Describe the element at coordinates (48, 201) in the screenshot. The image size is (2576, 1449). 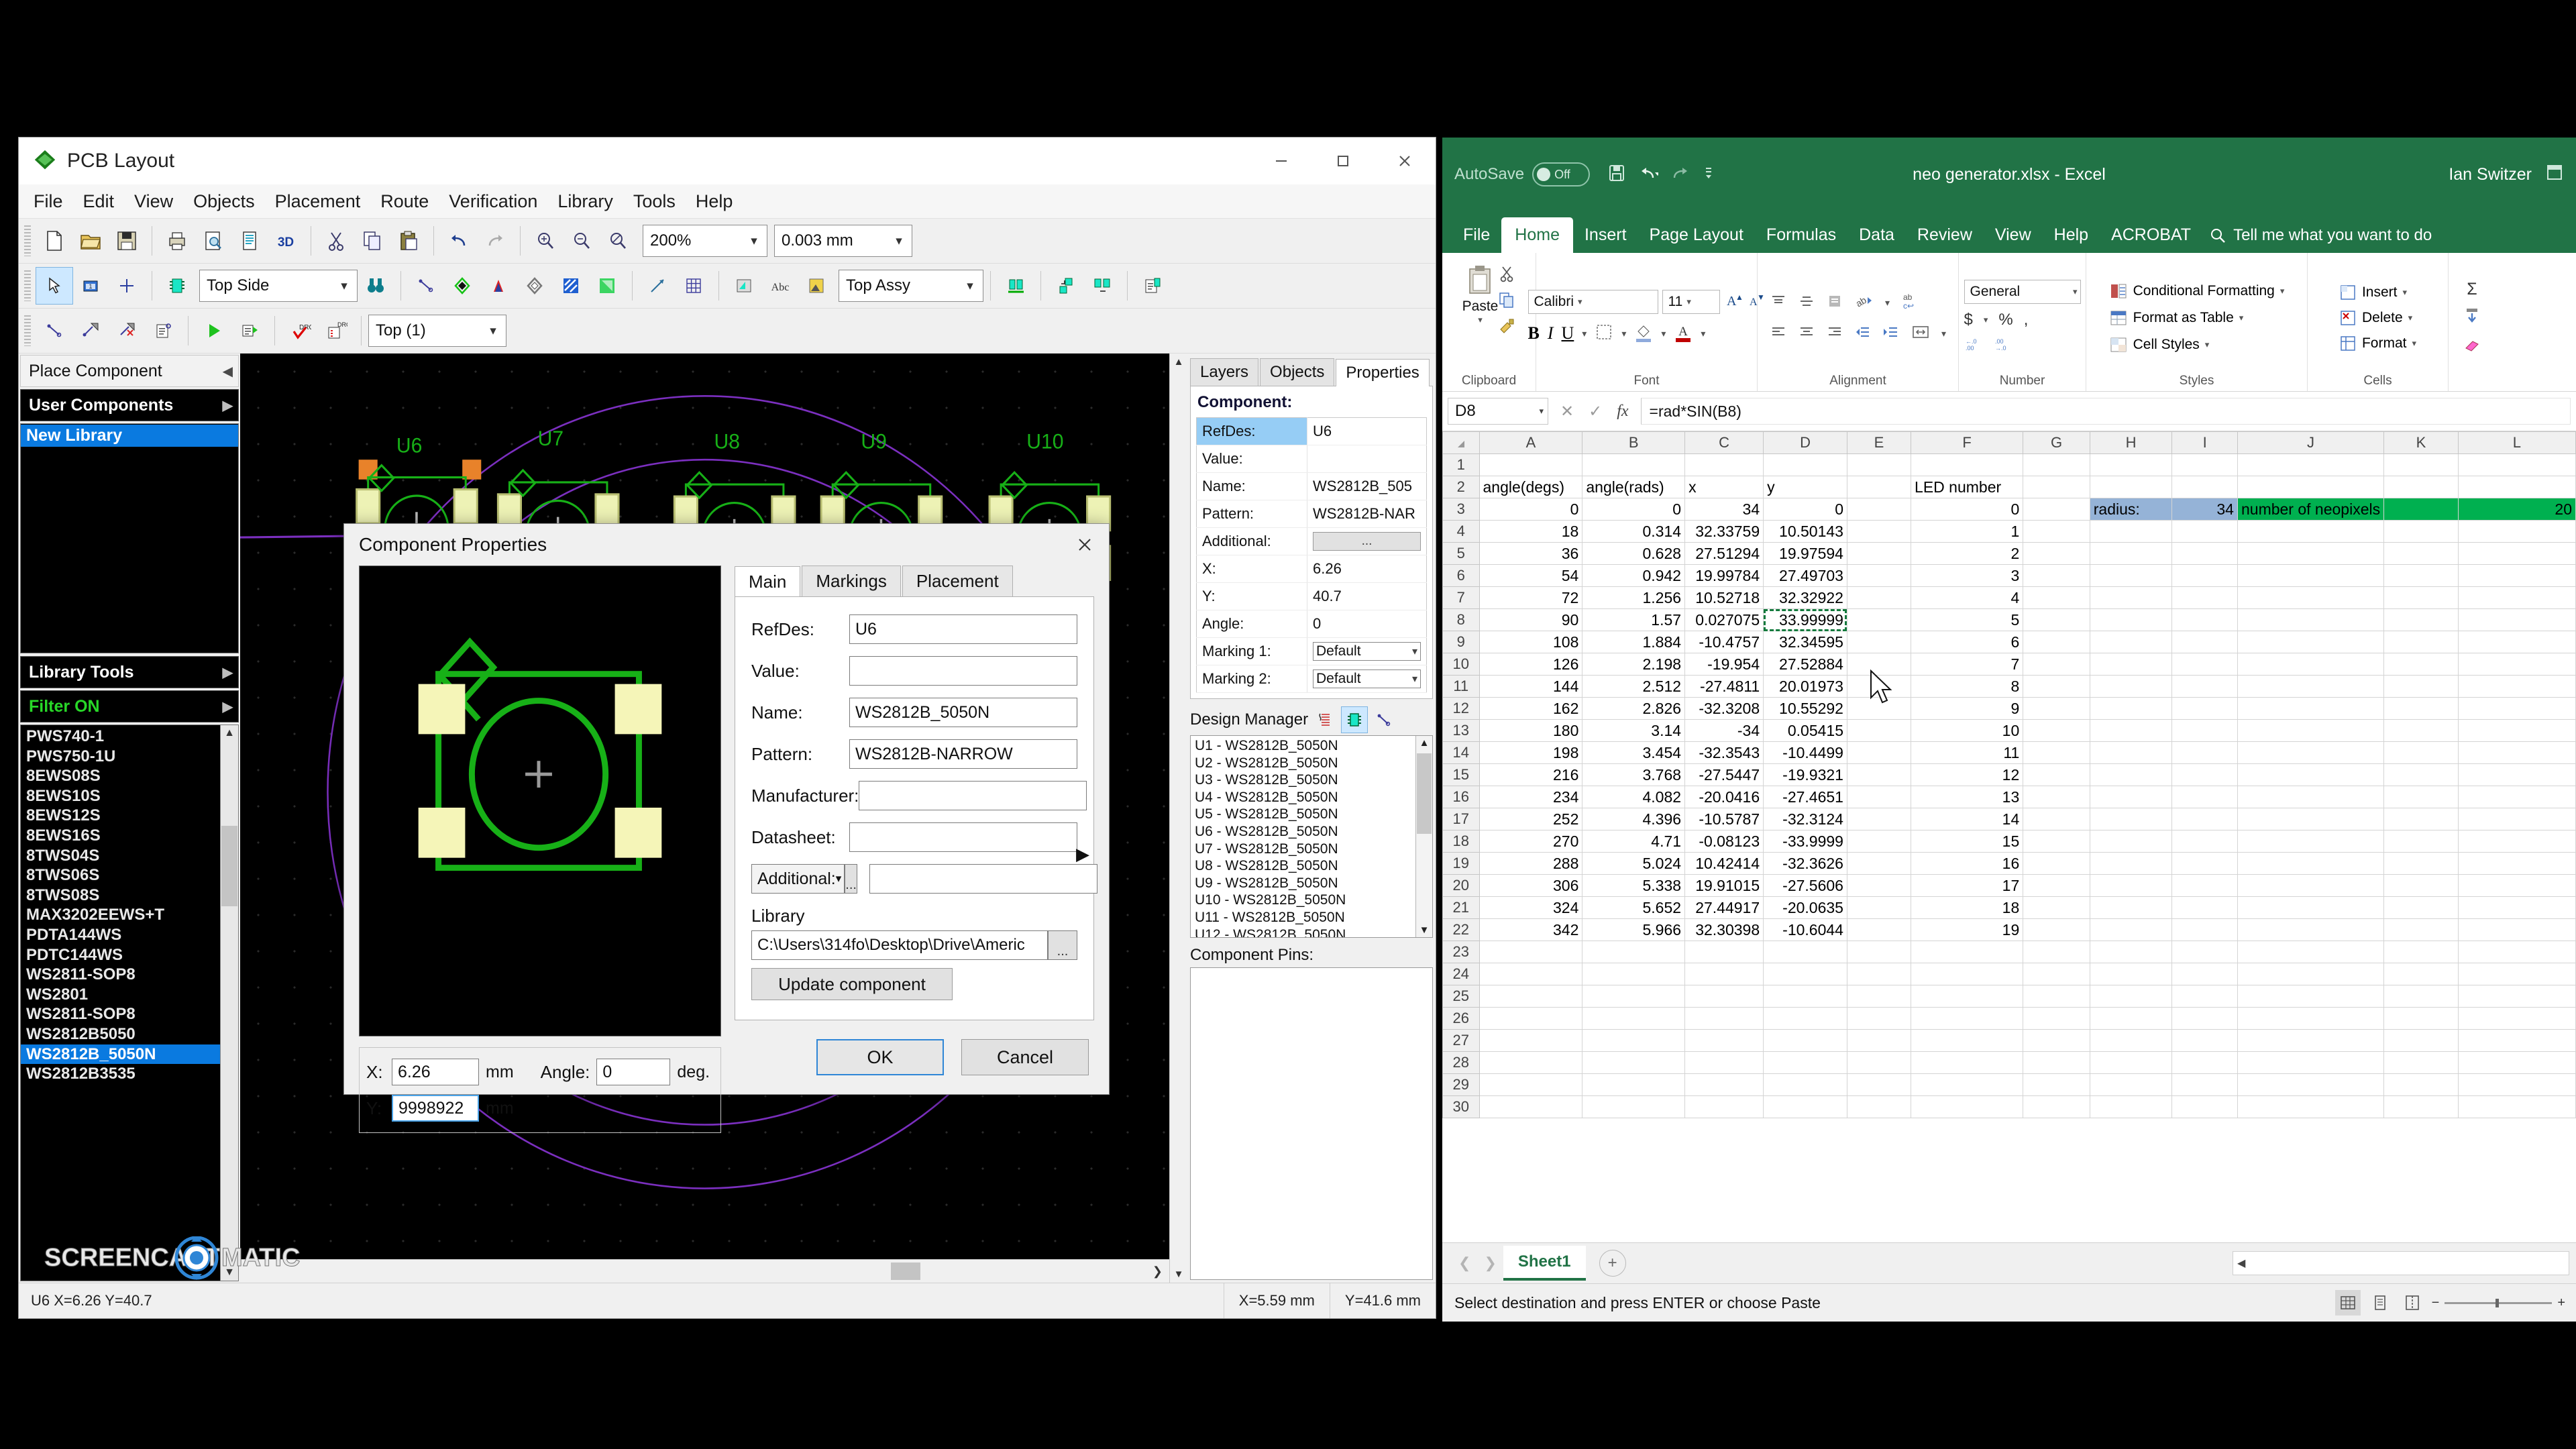
I see `menu-file: File` at that location.